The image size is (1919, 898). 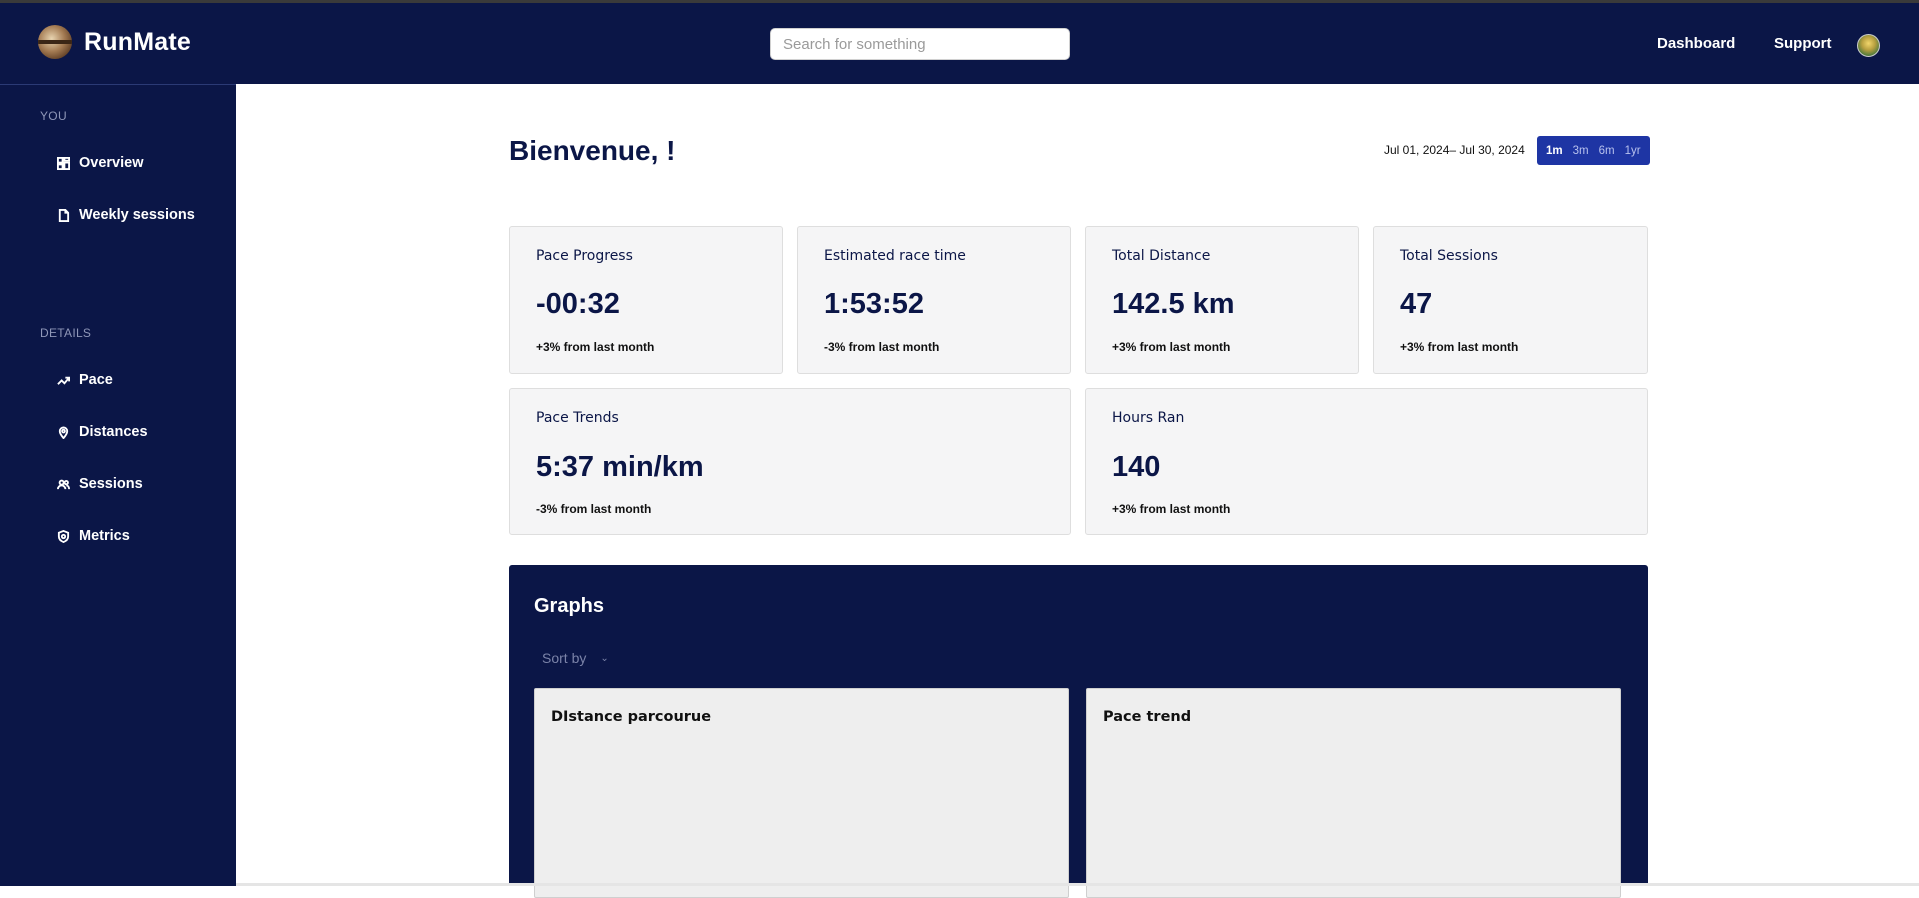 What do you see at coordinates (1148, 418) in the screenshot?
I see `stat-label: Hours Ran` at bounding box center [1148, 418].